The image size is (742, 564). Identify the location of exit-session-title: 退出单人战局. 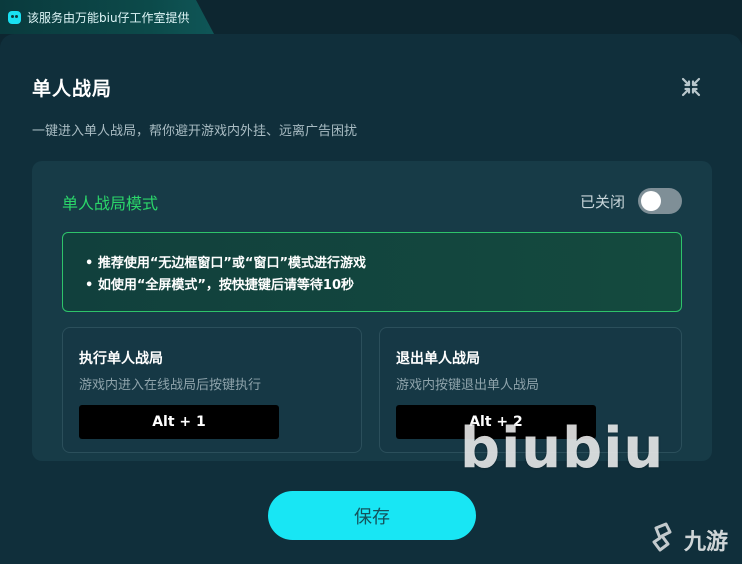
(438, 359).